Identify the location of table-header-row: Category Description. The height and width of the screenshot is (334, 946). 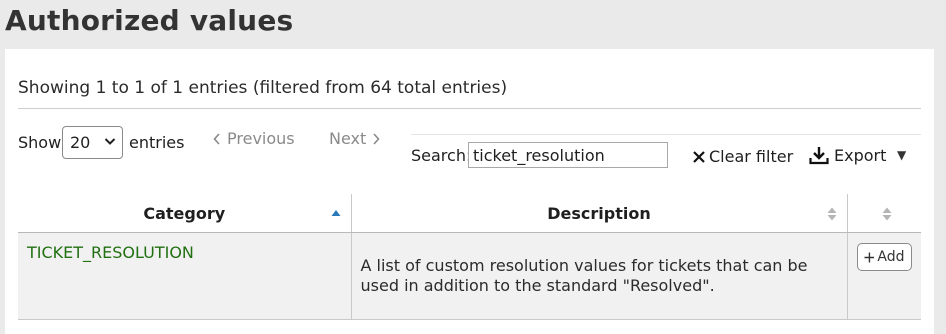
(469, 213).